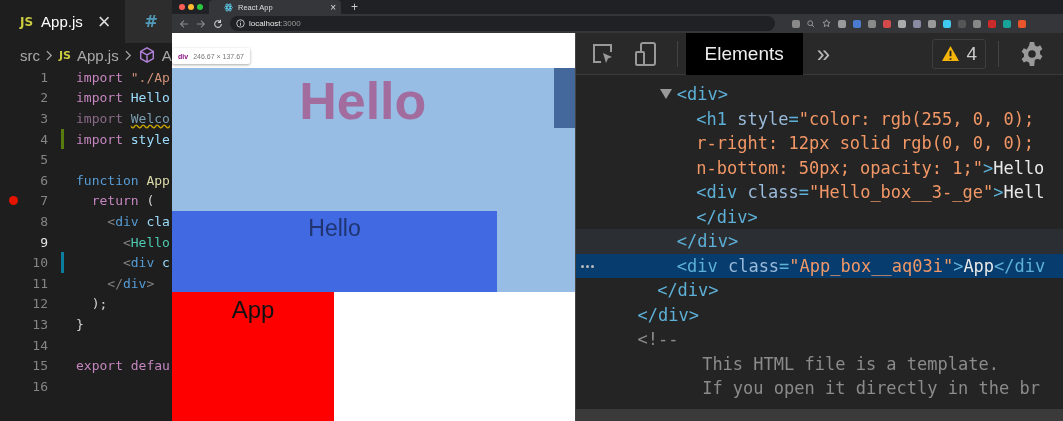 Image resolution: width=1063 pixels, height=421 pixels. I want to click on back-icon, so click(184, 23).